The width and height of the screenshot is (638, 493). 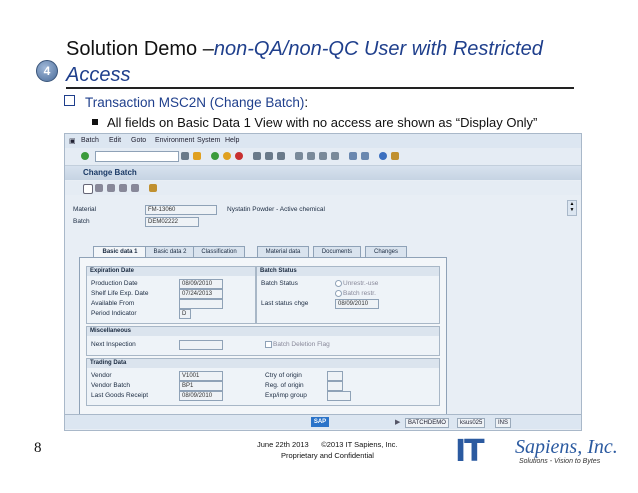 What do you see at coordinates (383, 156) in the screenshot?
I see `help-icon` at bounding box center [383, 156].